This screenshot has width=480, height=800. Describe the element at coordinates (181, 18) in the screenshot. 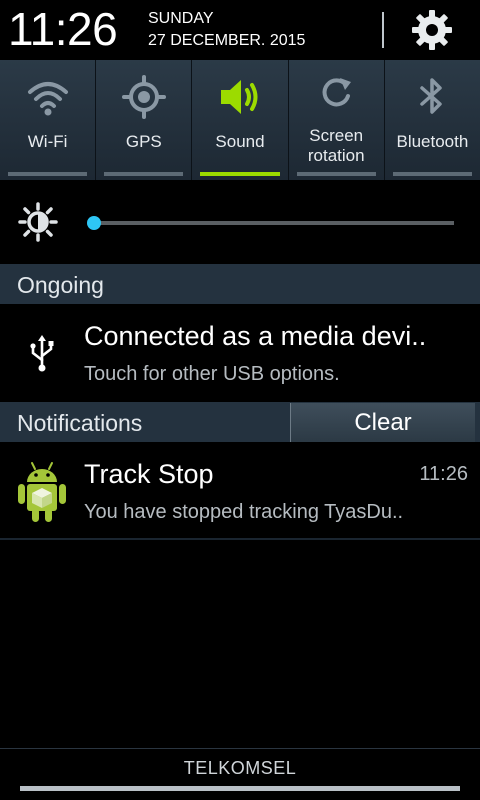

I see `day-label: SUNDAY` at that location.